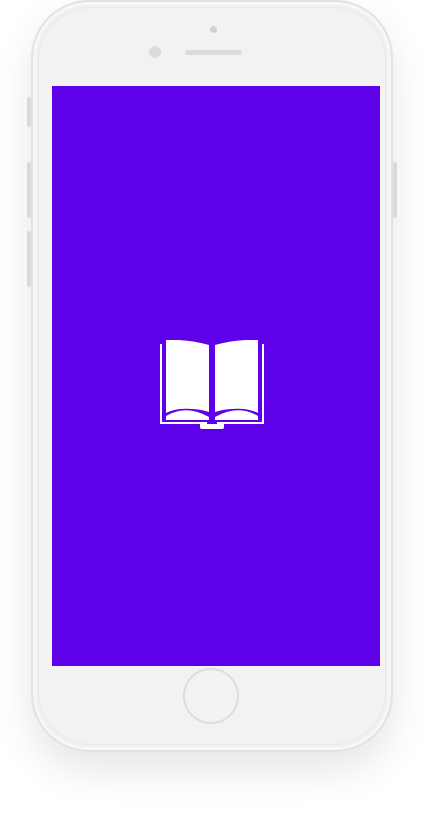 This screenshot has width=424, height=825. What do you see at coordinates (212, 385) in the screenshot?
I see `open-book-icon` at bounding box center [212, 385].